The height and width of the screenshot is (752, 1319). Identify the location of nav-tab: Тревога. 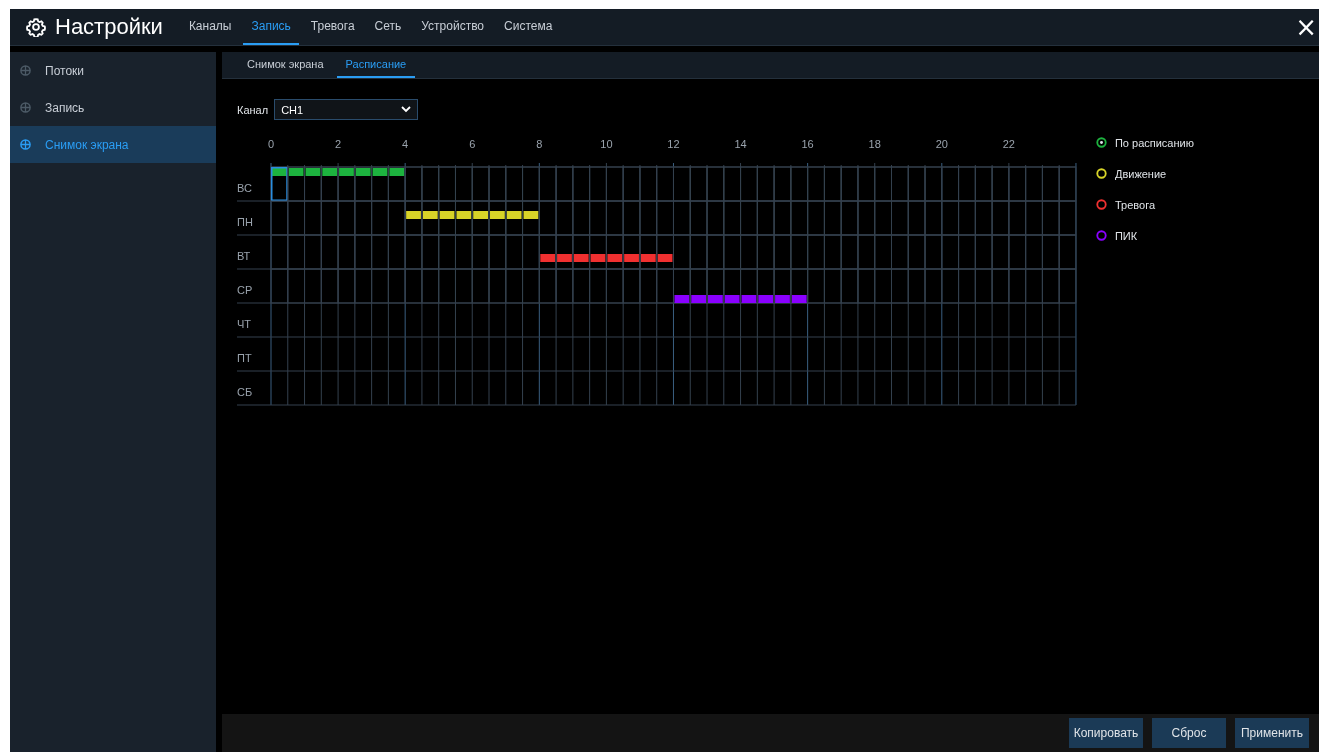
(332, 27).